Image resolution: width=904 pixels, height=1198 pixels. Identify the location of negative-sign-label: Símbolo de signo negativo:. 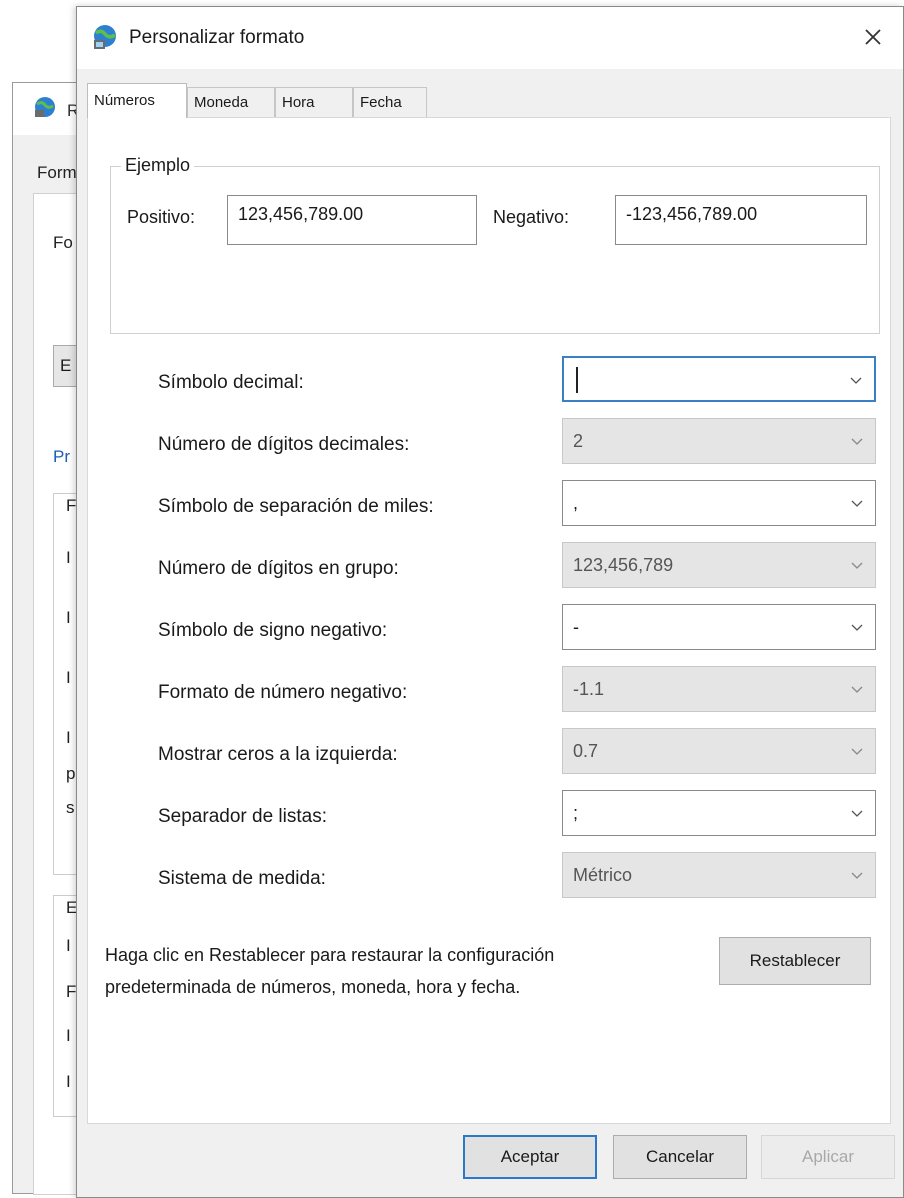
(273, 630).